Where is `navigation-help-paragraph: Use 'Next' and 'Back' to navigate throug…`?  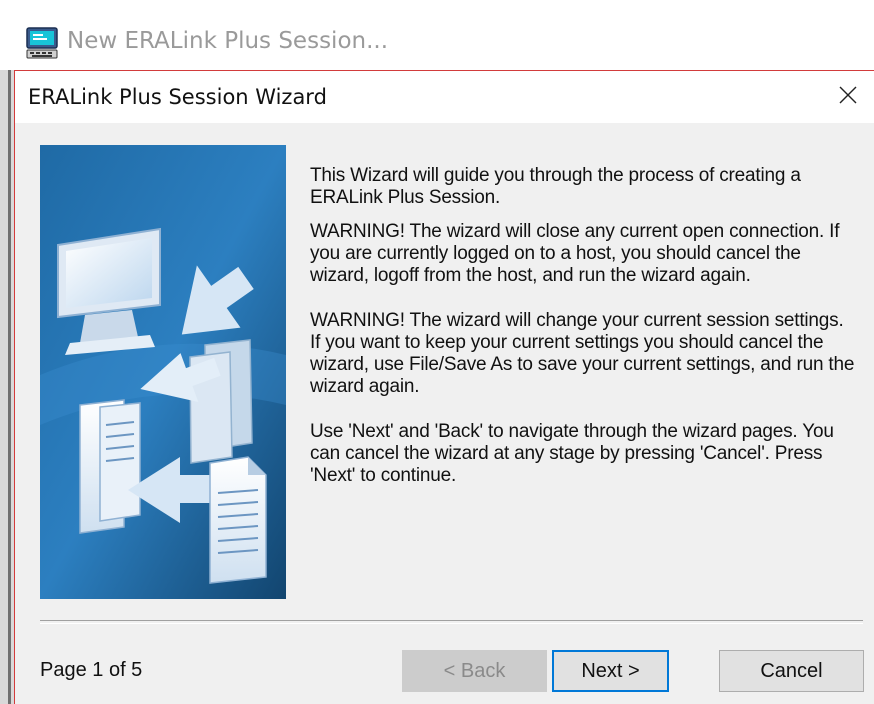
navigation-help-paragraph: Use 'Next' and 'Back' to navigate throug… is located at coordinates (572, 453).